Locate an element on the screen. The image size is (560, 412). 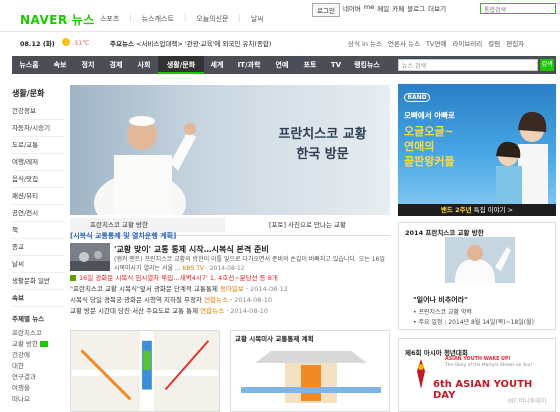
band-caption-bold: 밴드 2주년 is located at coordinates (456, 210).